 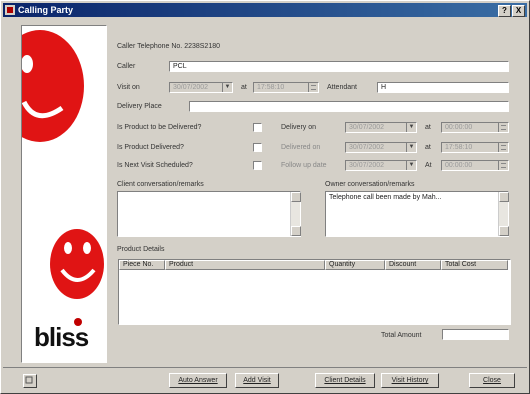 What do you see at coordinates (381, 147) in the screenshot?
I see `delivered-date-field: 30/07/2002 ▼` at bounding box center [381, 147].